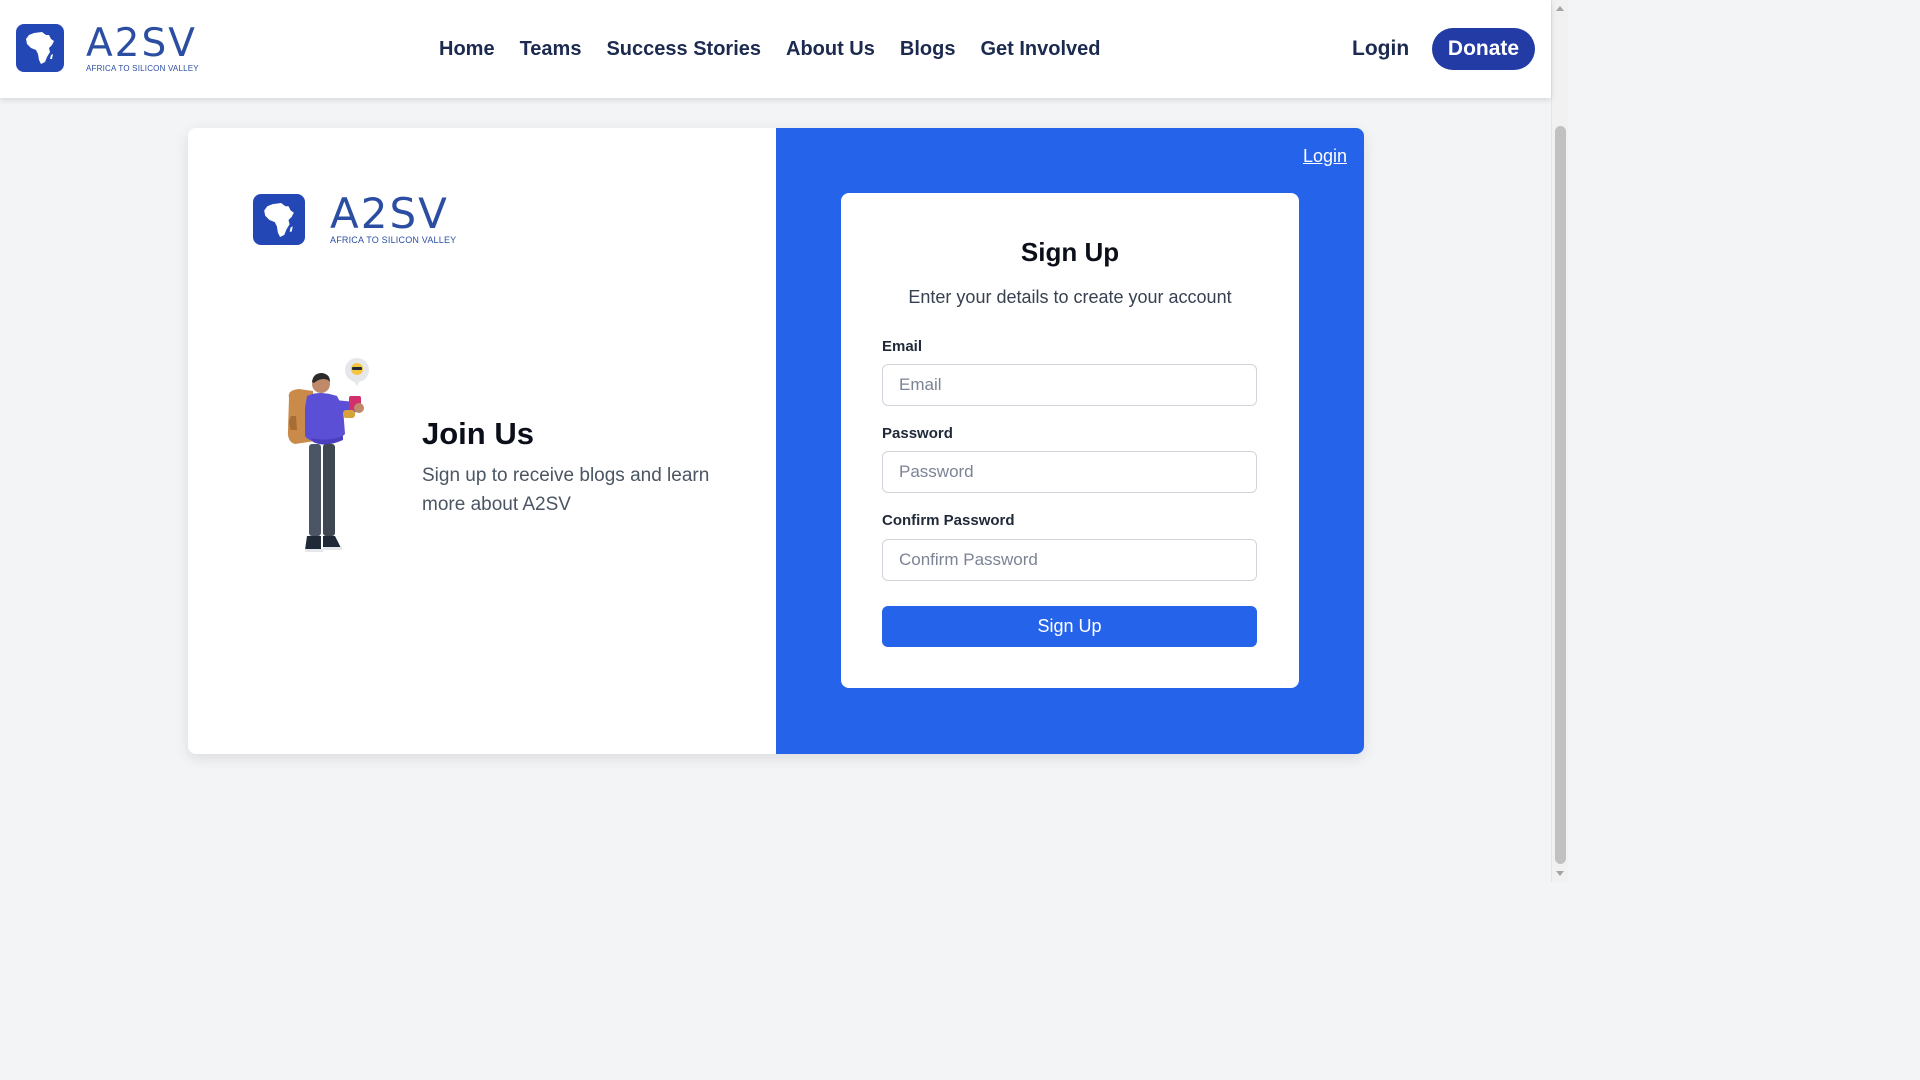 This screenshot has width=1920, height=1080. Describe the element at coordinates (1069, 385) in the screenshot. I see `email-field` at that location.